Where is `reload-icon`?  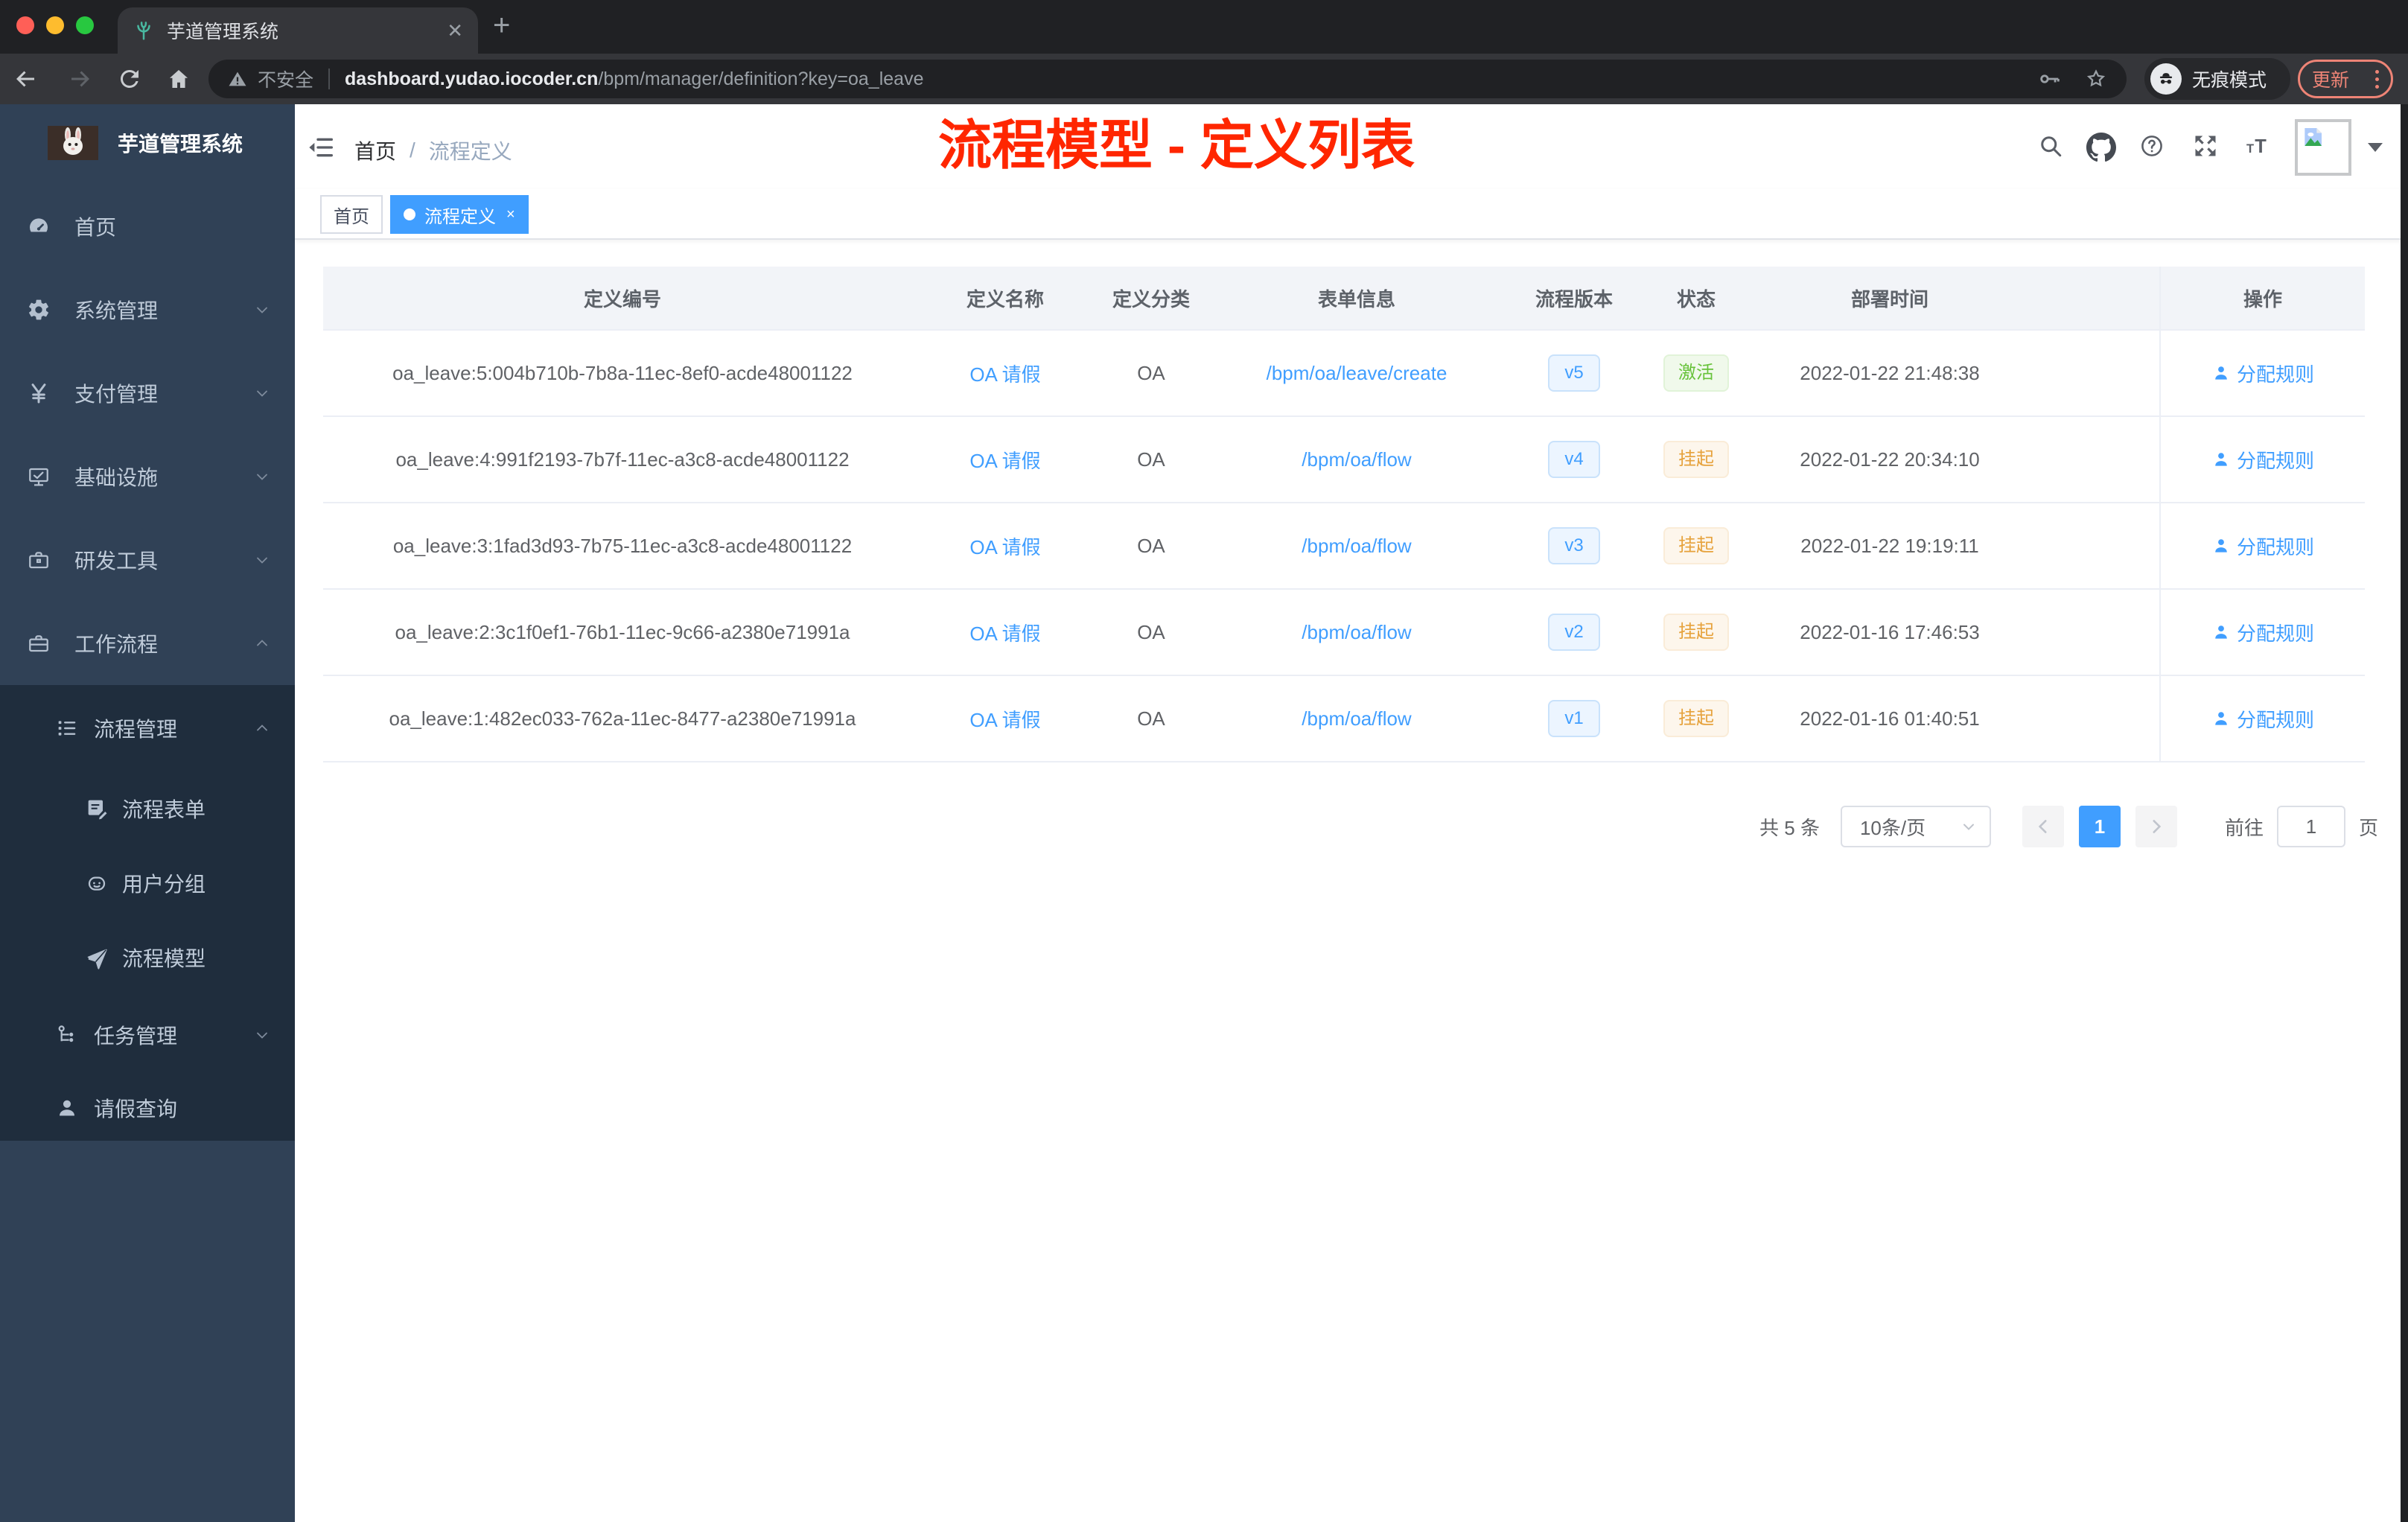
reload-icon is located at coordinates (129, 79).